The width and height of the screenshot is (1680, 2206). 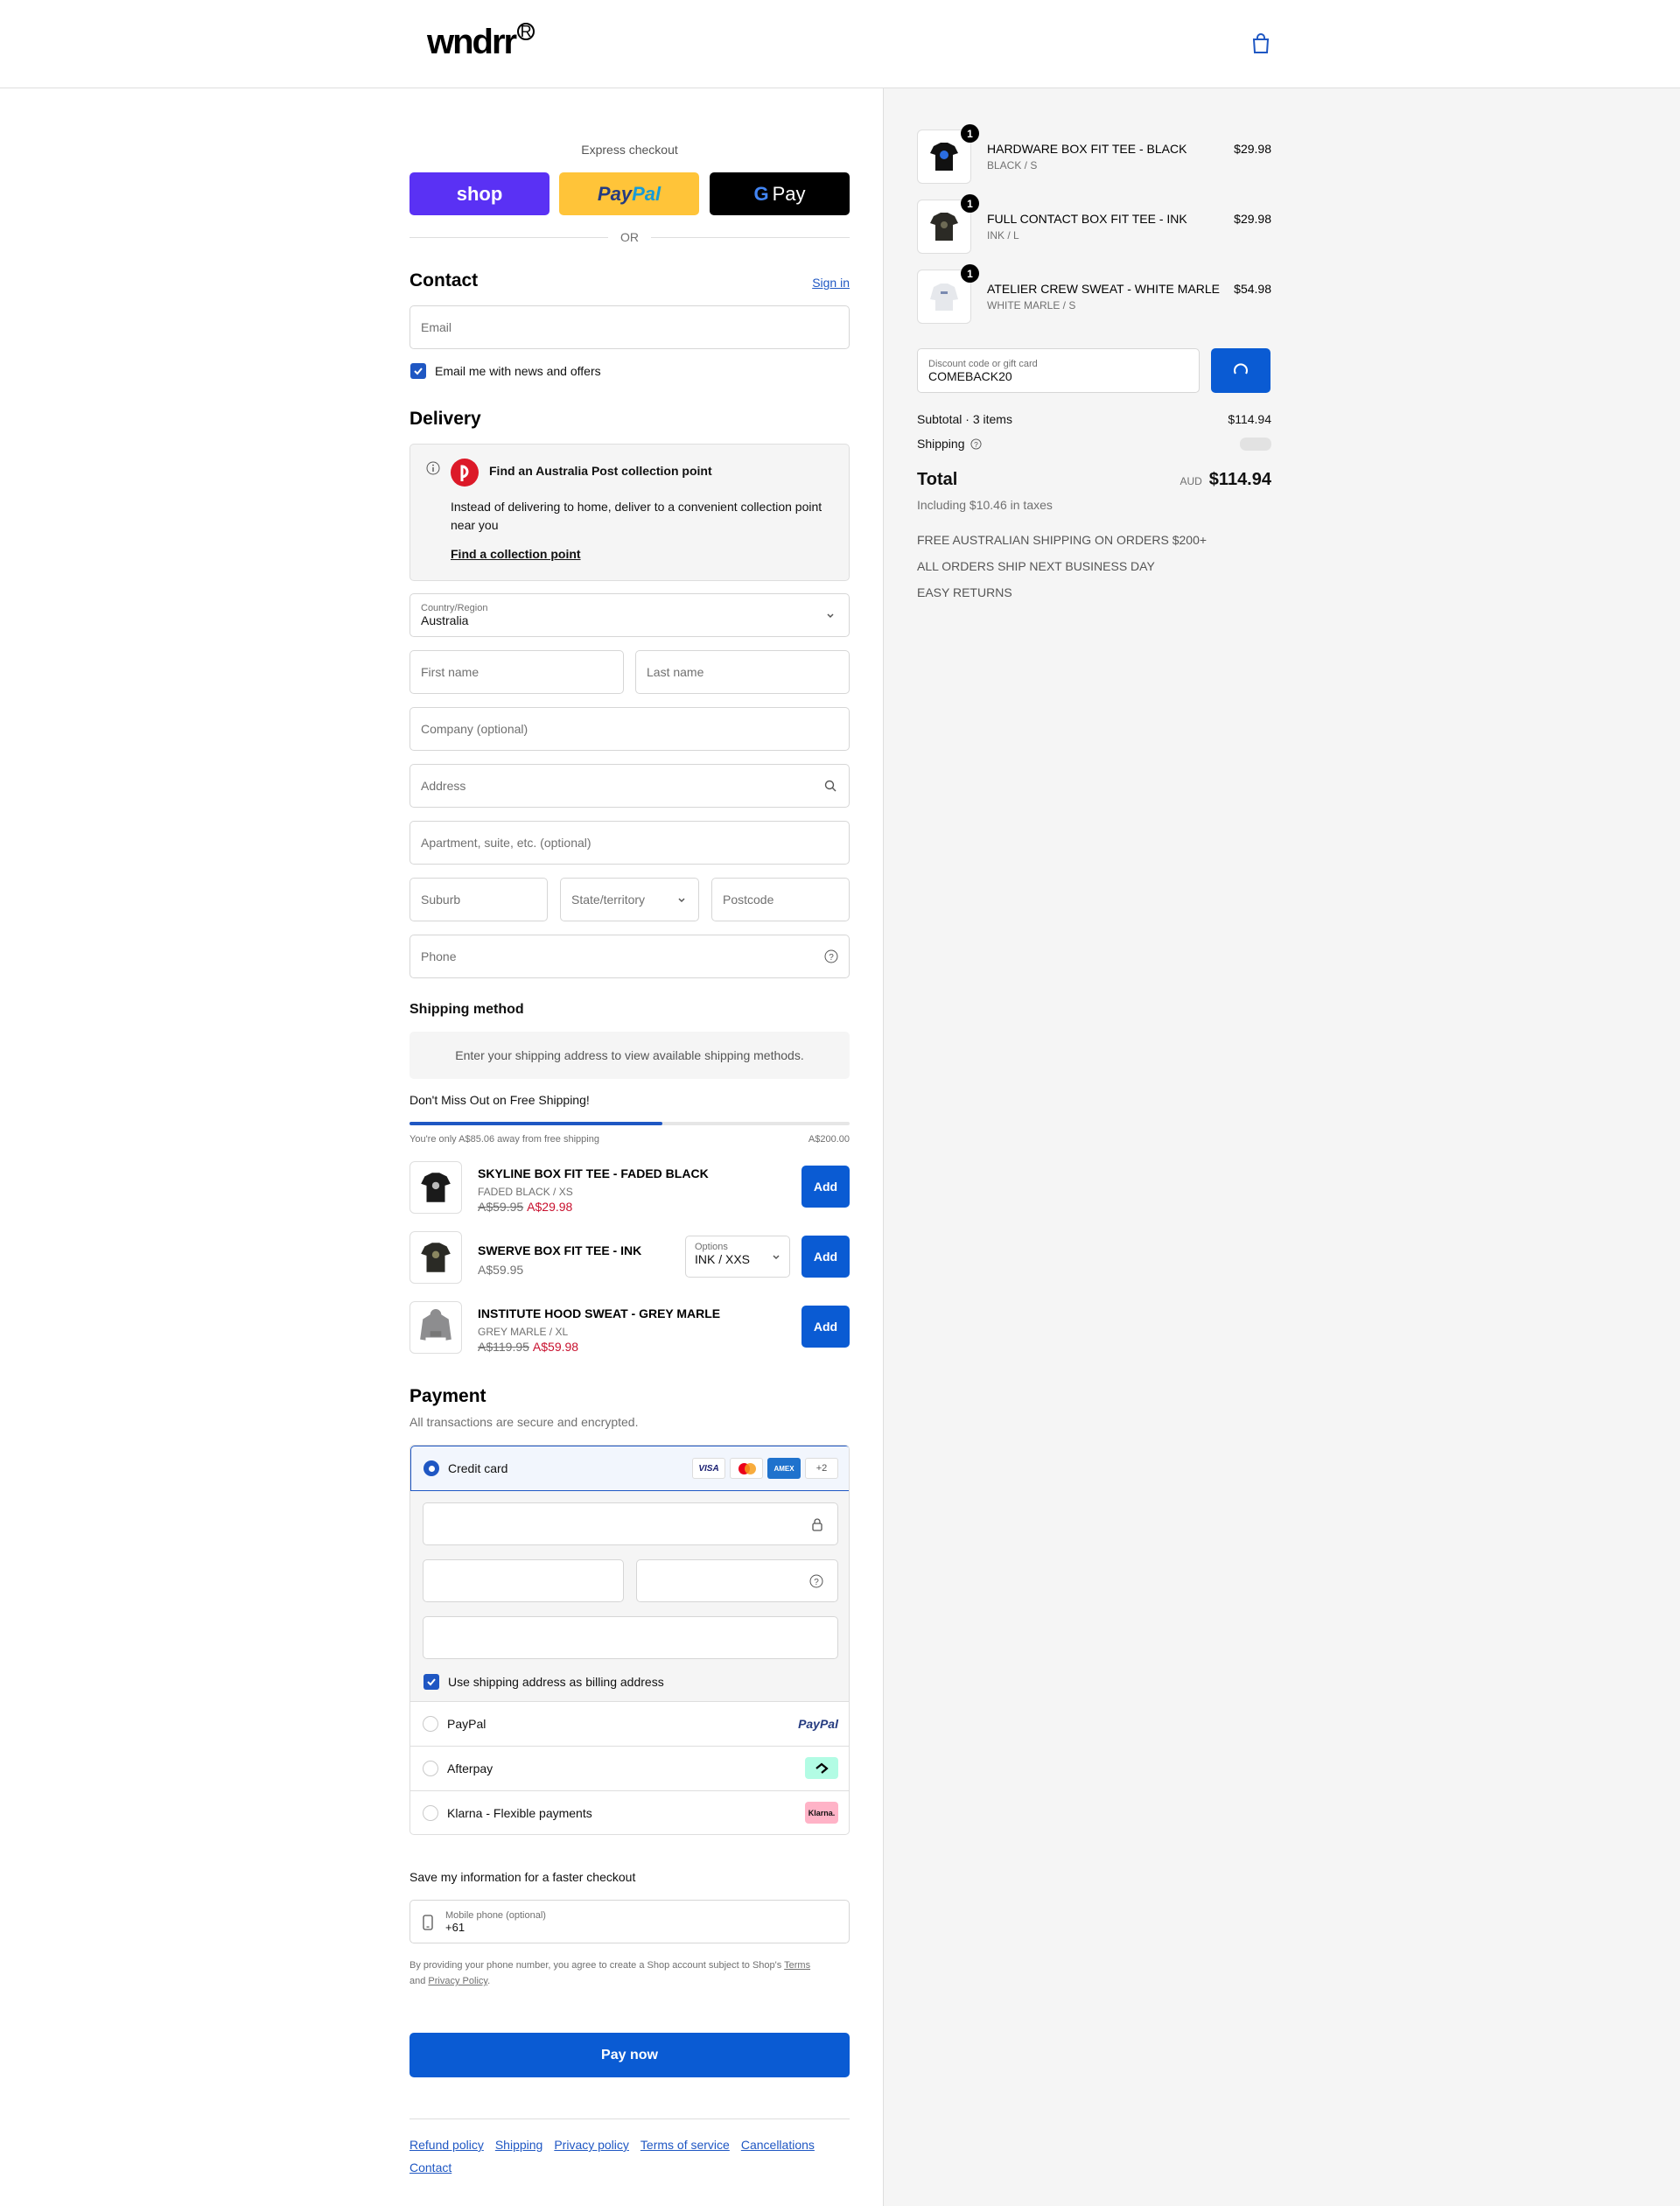 What do you see at coordinates (776, 1257) in the screenshot?
I see `chevron-down-icon` at bounding box center [776, 1257].